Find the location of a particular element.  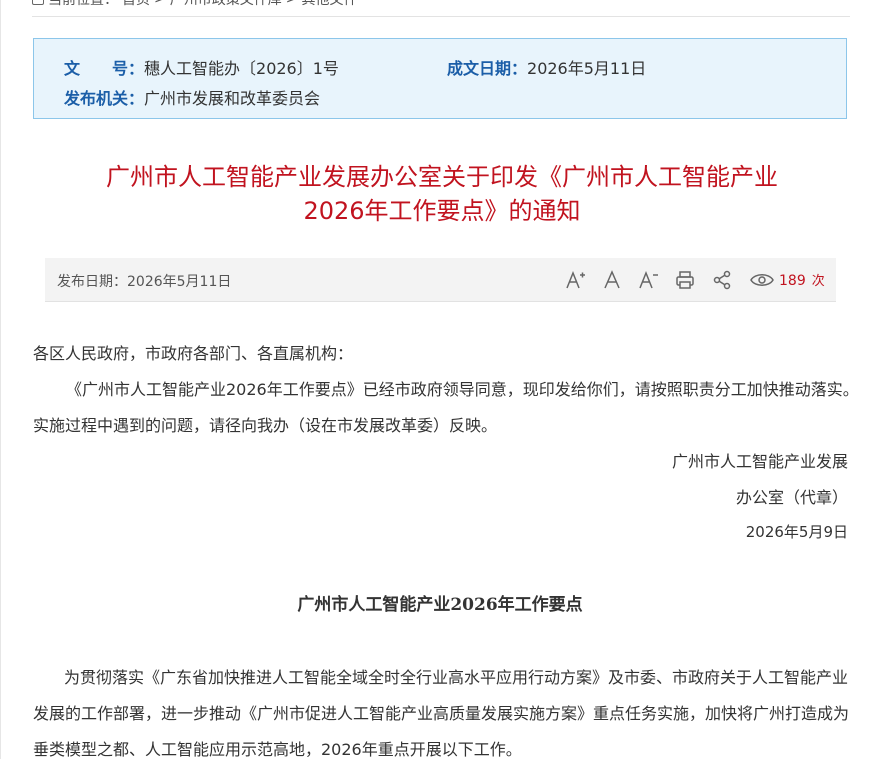

location-icon is located at coordinates (38, 2).